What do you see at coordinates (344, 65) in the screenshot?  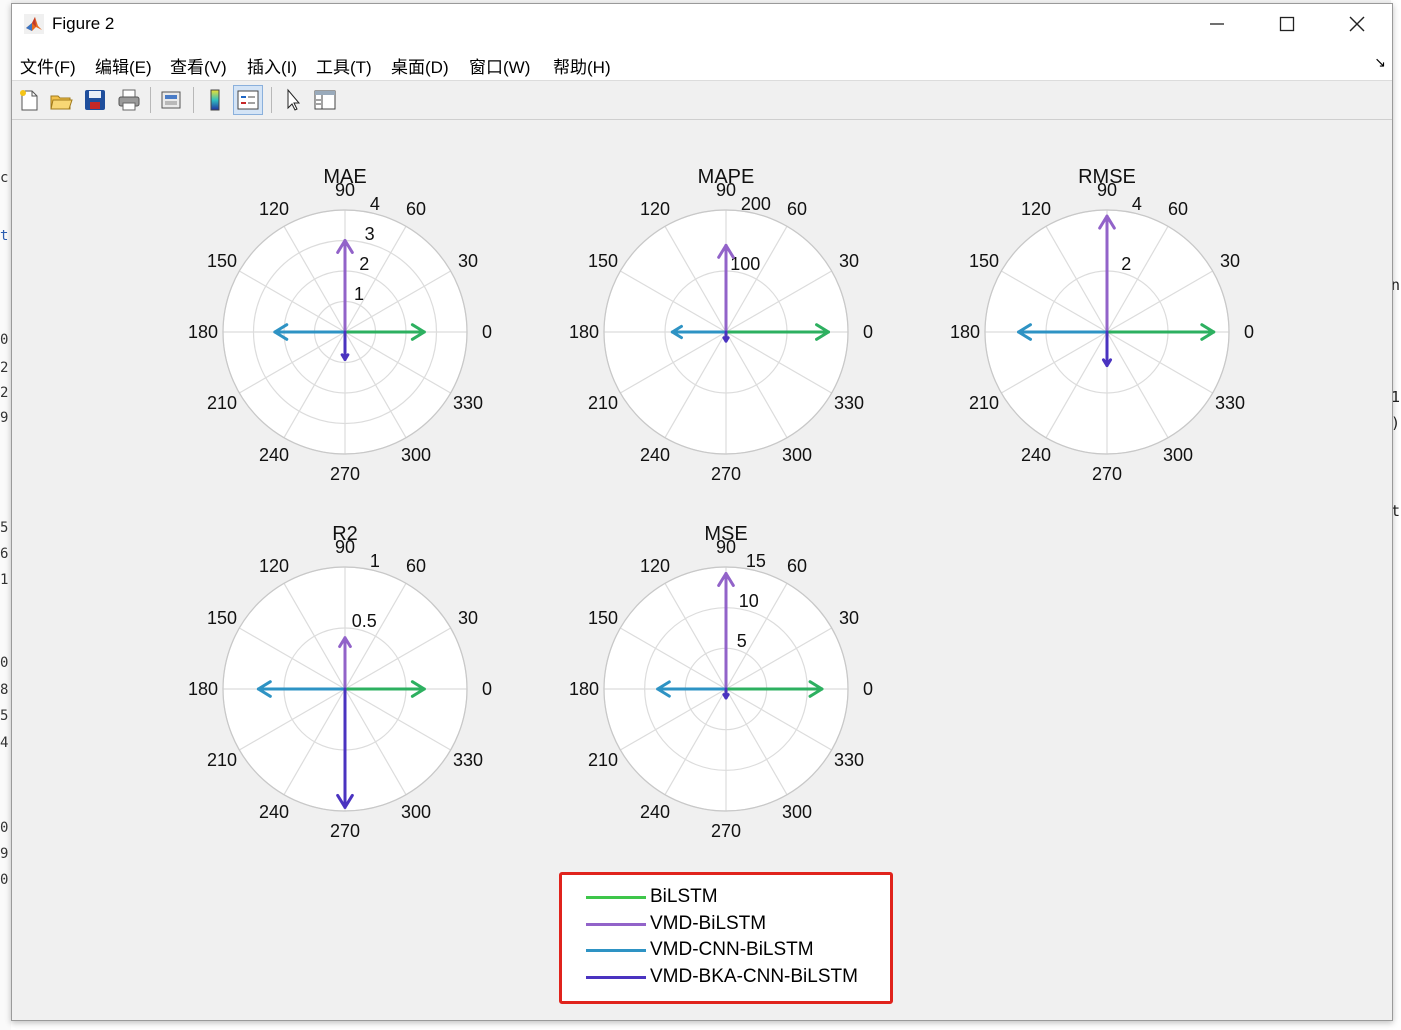 I see `menu-tools: 工具(T)` at bounding box center [344, 65].